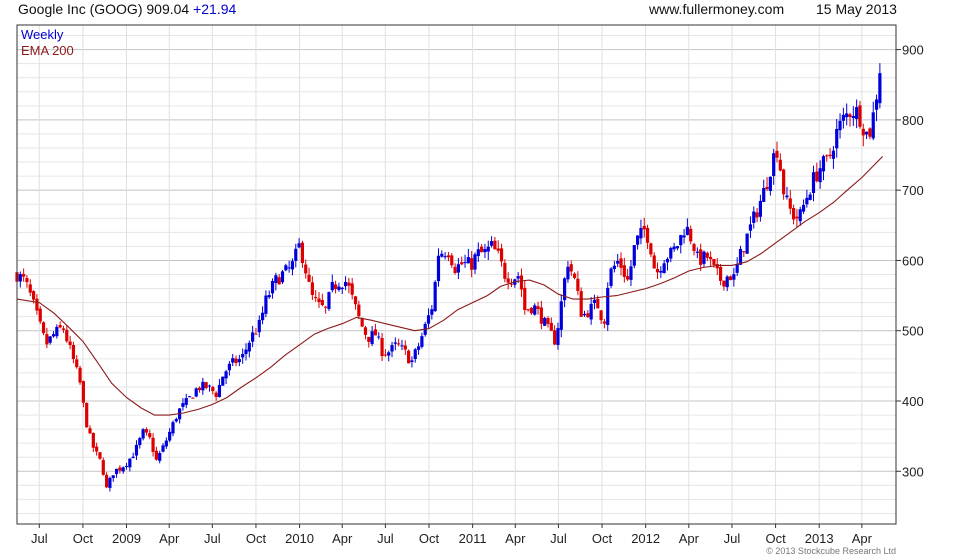  I want to click on y-tick-label: 700, so click(913, 190).